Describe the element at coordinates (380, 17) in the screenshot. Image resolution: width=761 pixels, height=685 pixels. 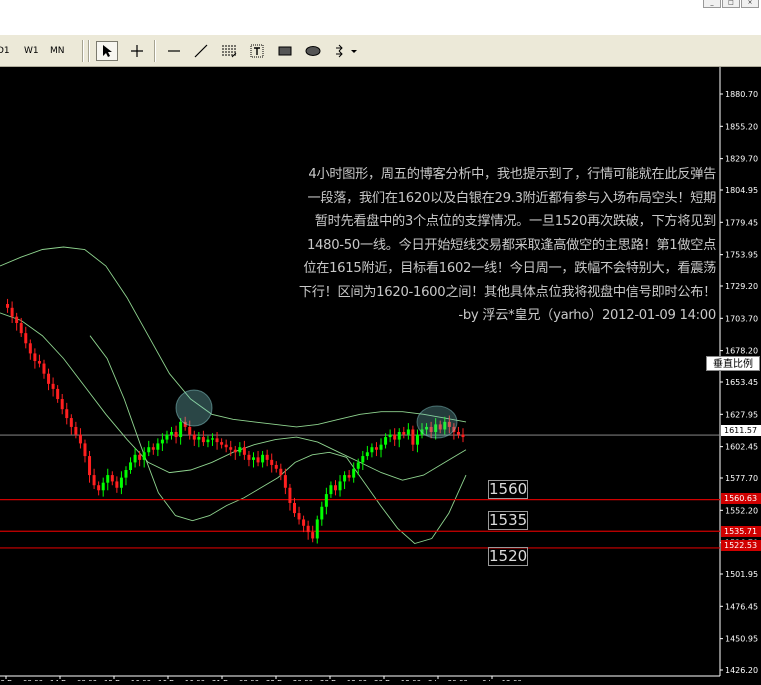
I see `title-strip: _ □ ×` at that location.